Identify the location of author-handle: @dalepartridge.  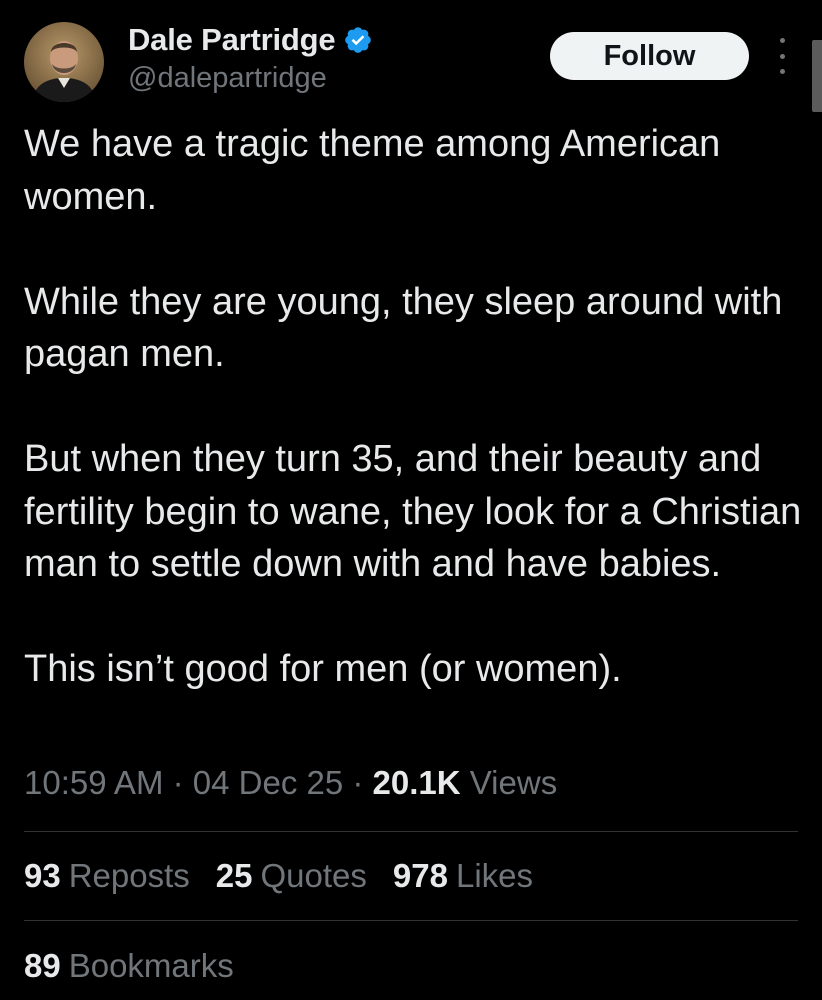
(227, 78).